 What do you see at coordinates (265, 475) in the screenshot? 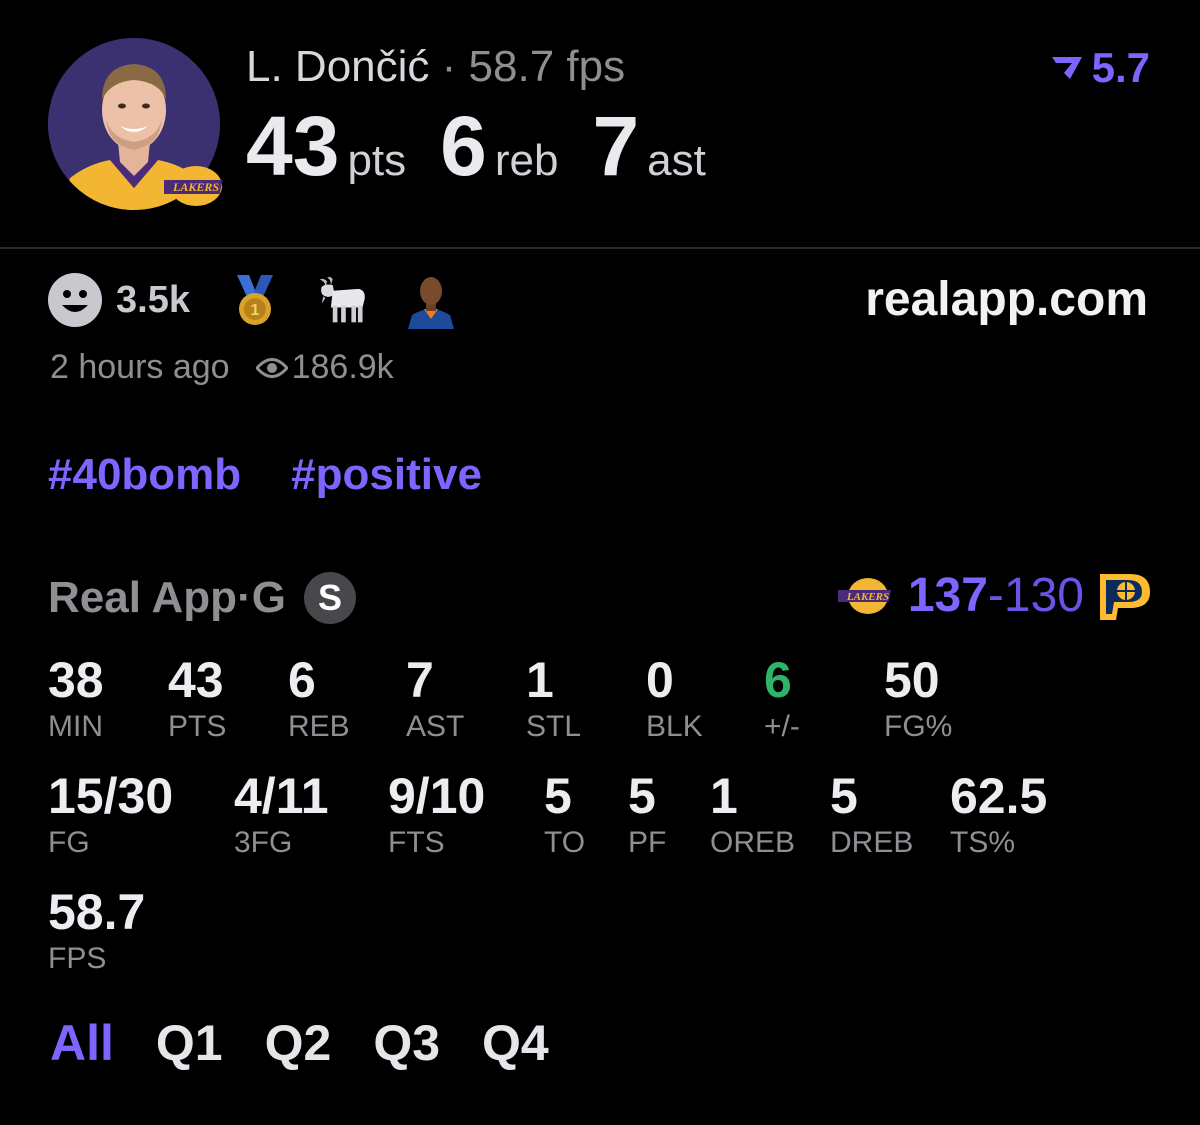
I see `hashtags: #40bomb #positive` at bounding box center [265, 475].